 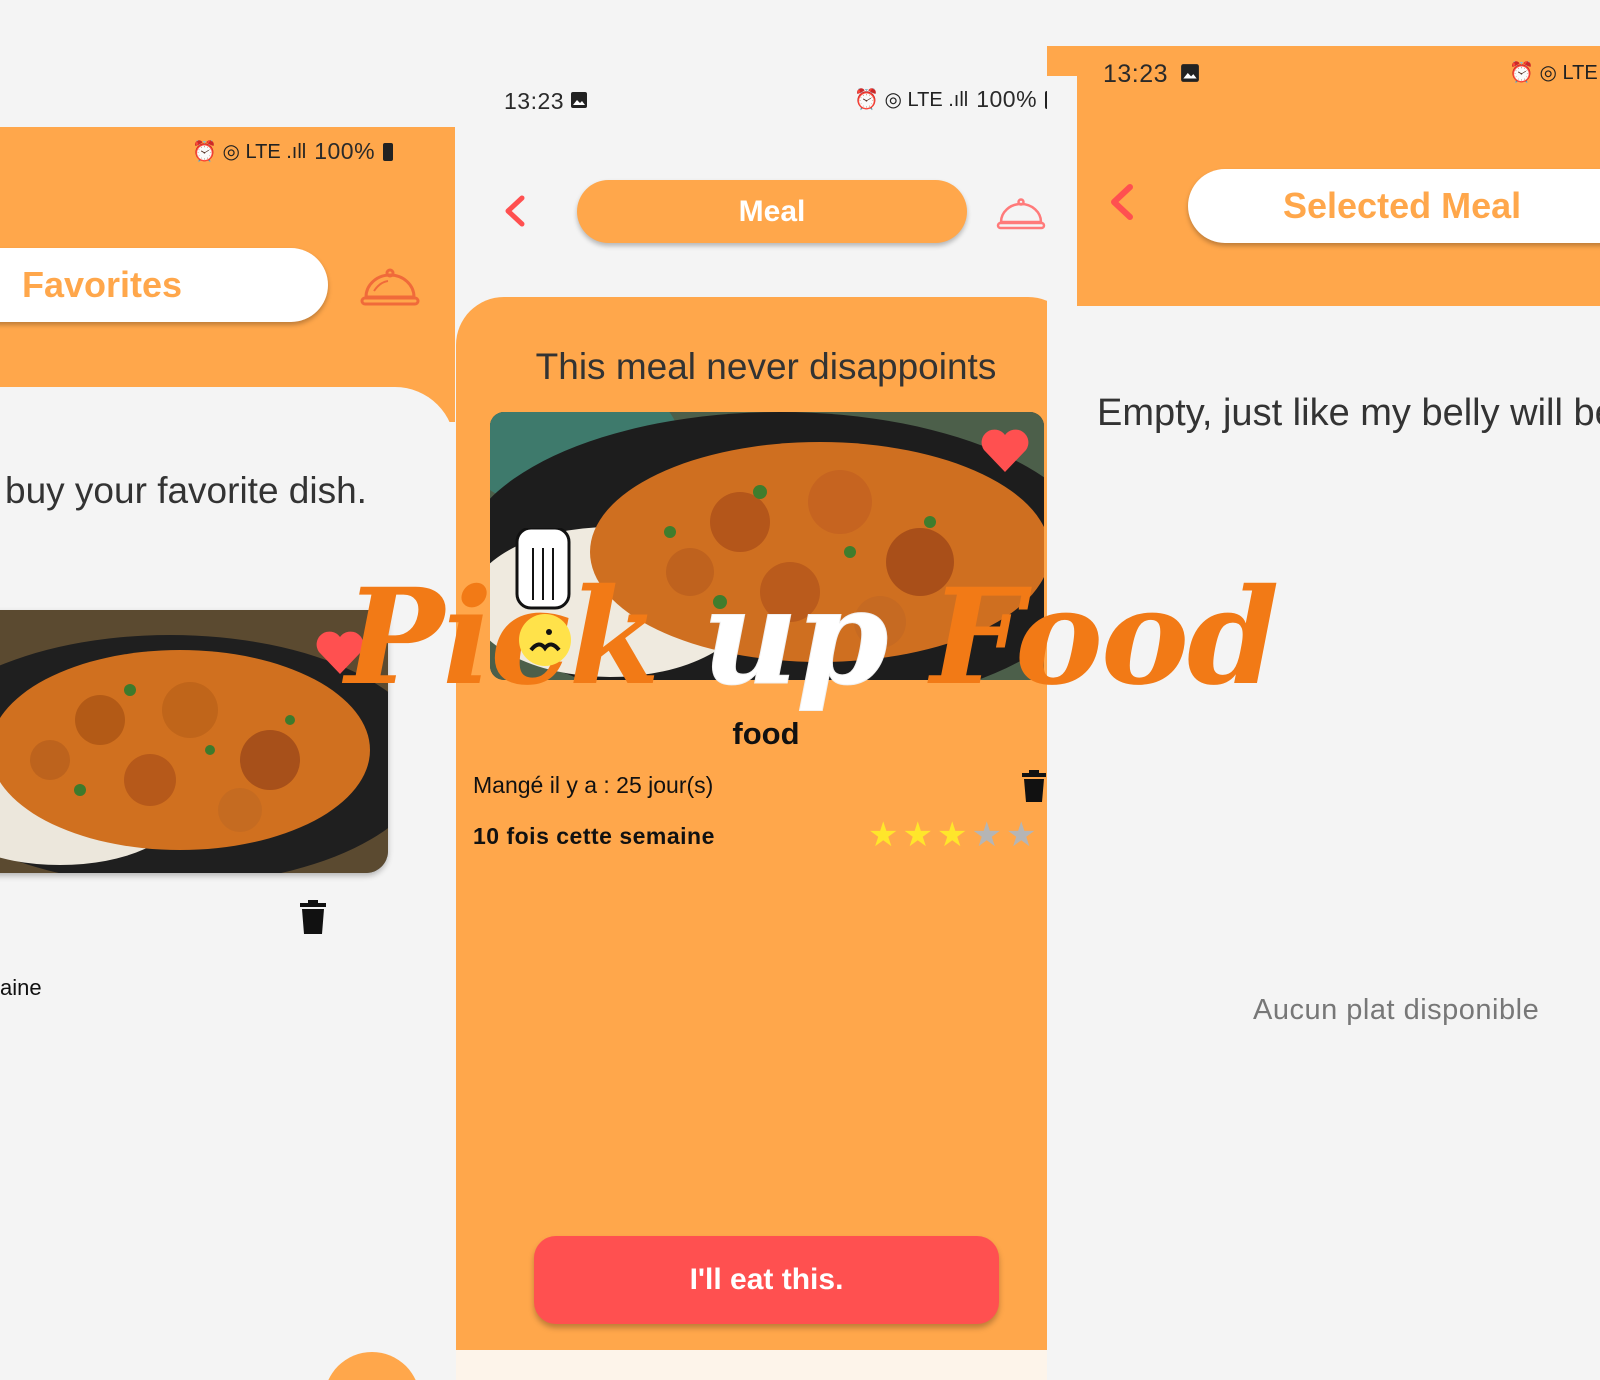 What do you see at coordinates (388, 151) in the screenshot?
I see `battery-icon` at bounding box center [388, 151].